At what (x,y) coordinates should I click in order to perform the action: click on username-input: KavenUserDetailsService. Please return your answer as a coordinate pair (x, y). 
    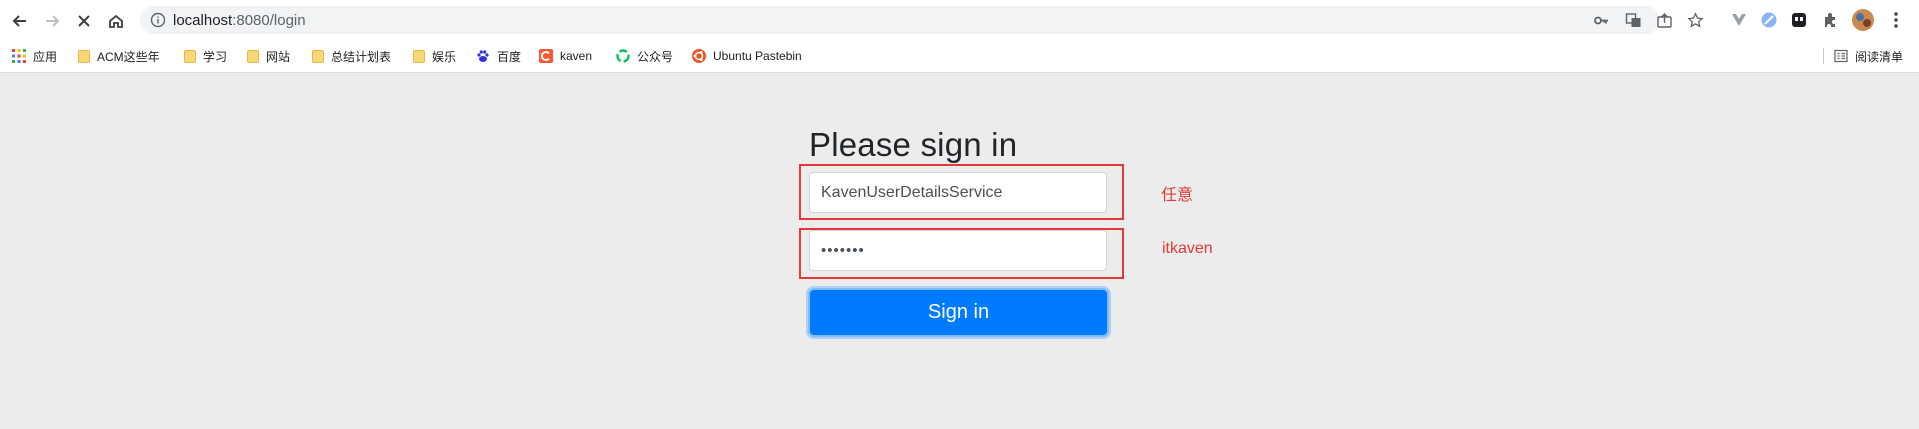
    Looking at the image, I should click on (958, 192).